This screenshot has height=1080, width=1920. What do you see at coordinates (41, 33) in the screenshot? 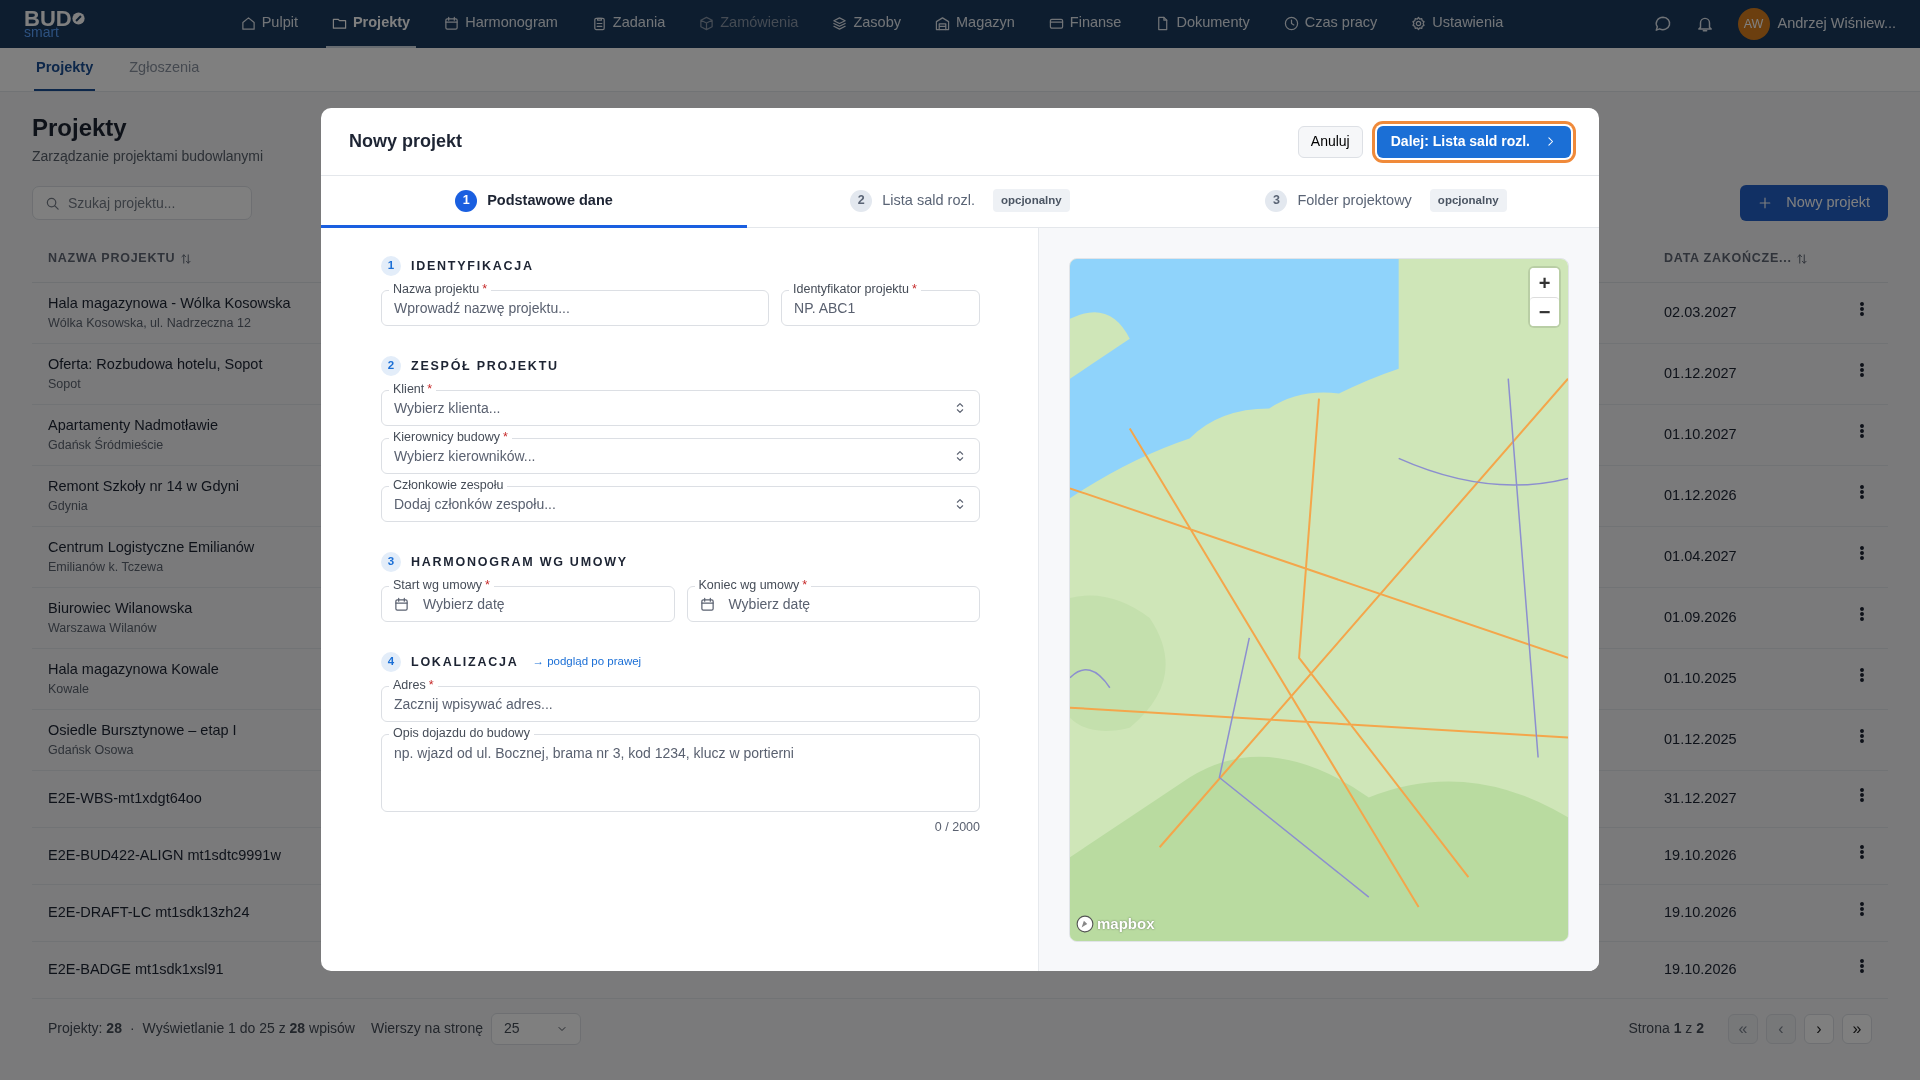
I see `logo-subtext: smart` at bounding box center [41, 33].